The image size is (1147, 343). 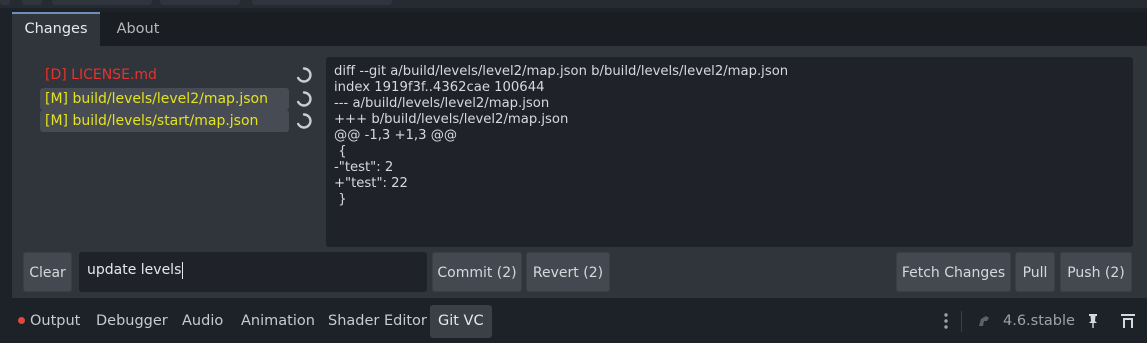 What do you see at coordinates (55, 321) in the screenshot?
I see `bottom-tab-label: Output` at bounding box center [55, 321].